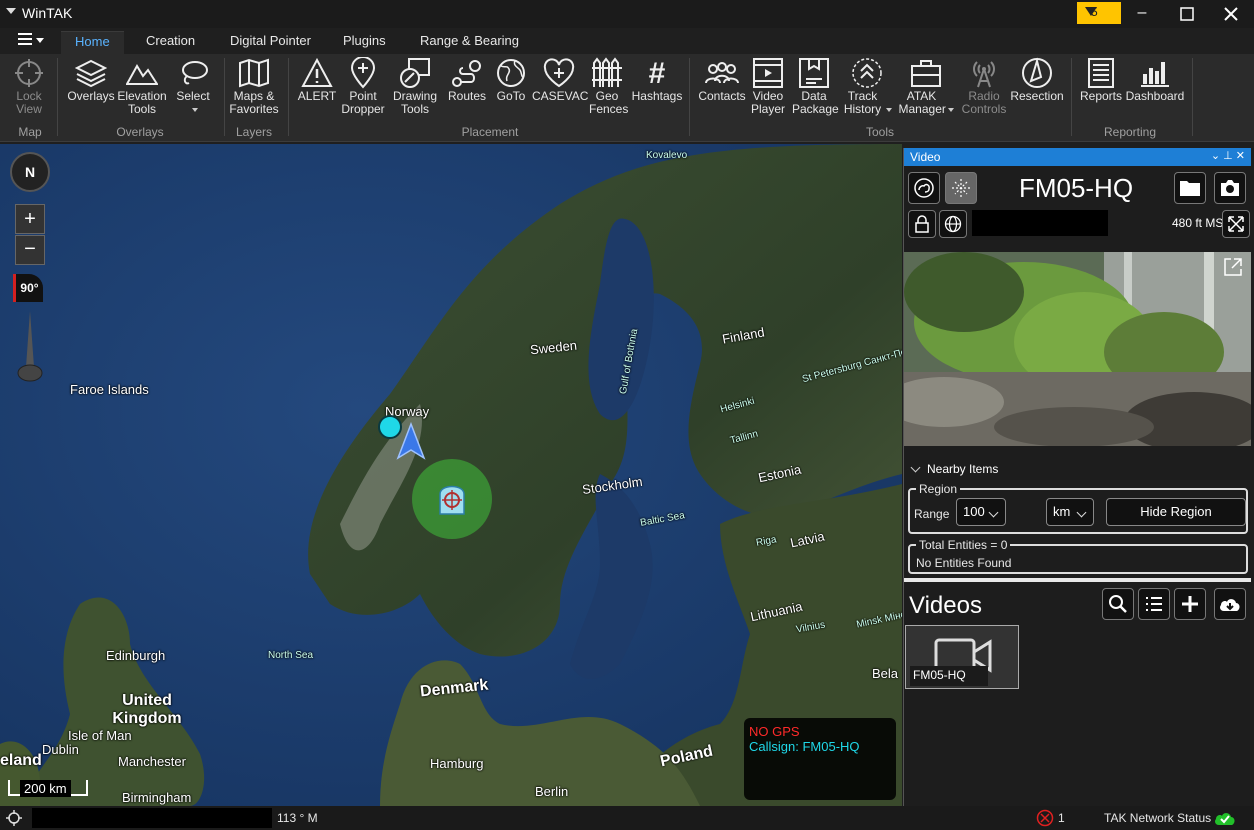  What do you see at coordinates (363, 102) in the screenshot?
I see `point-dropper-label: Point Dropper` at bounding box center [363, 102].